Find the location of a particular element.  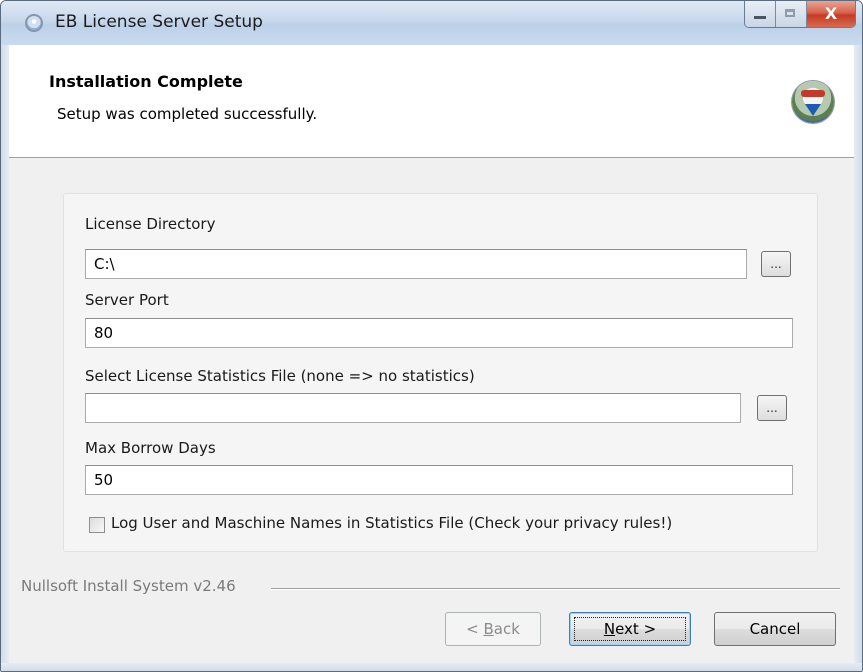

right-frame is located at coordinates (858, 358).